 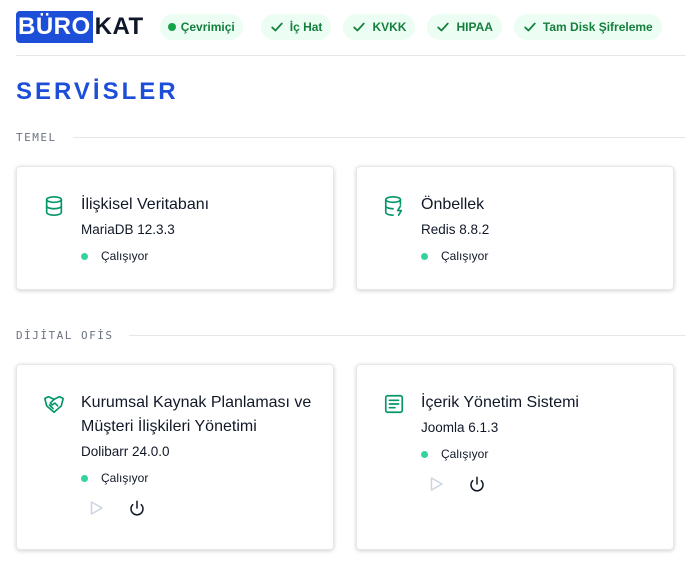 I want to click on section-label-digital-office: DİJİTAL OFİS, so click(x=351, y=335).